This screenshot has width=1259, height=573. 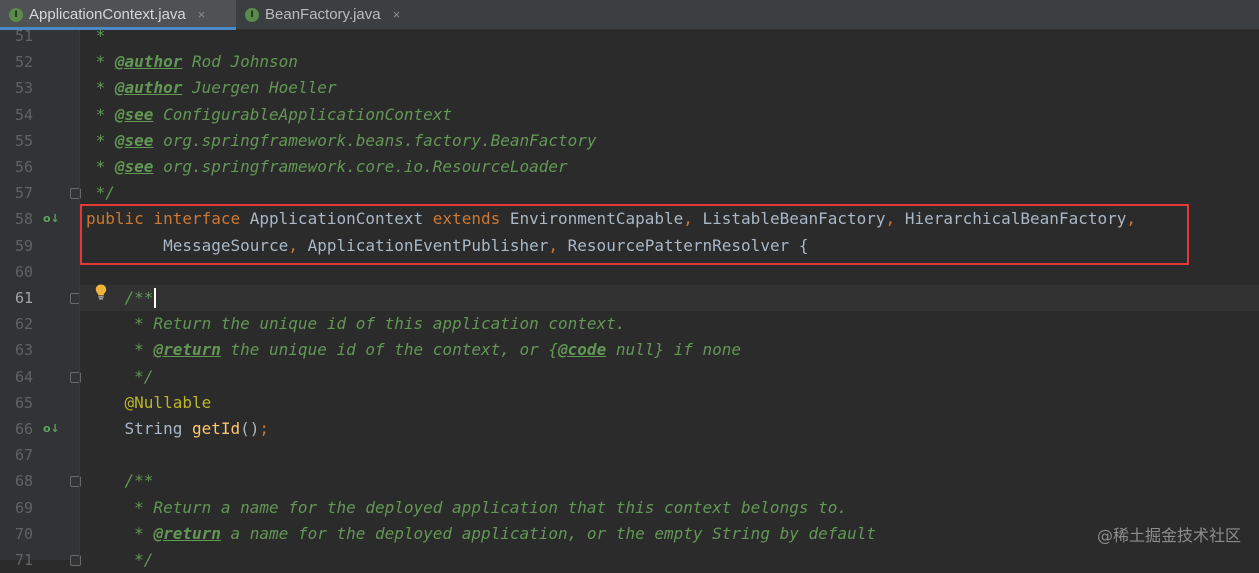 What do you see at coordinates (23, 429) in the screenshot?
I see `line-number: 66` at bounding box center [23, 429].